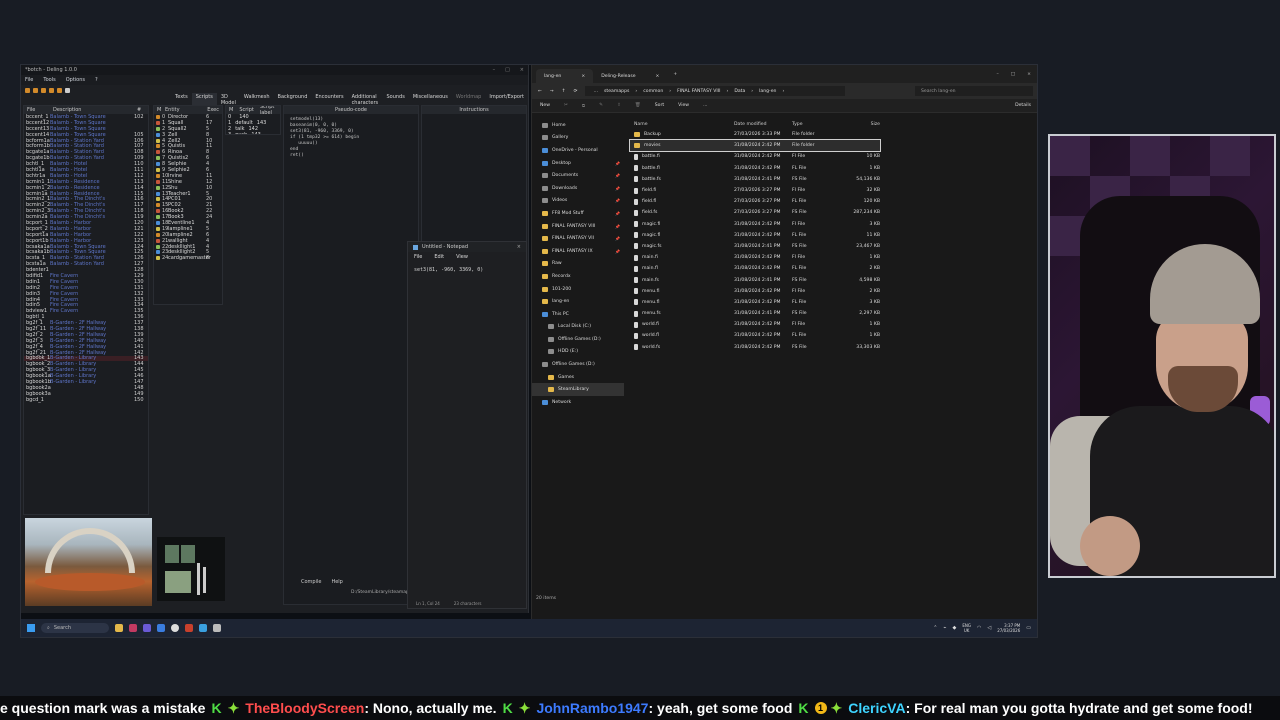  I want to click on delete-icon: 🗑, so click(638, 105).